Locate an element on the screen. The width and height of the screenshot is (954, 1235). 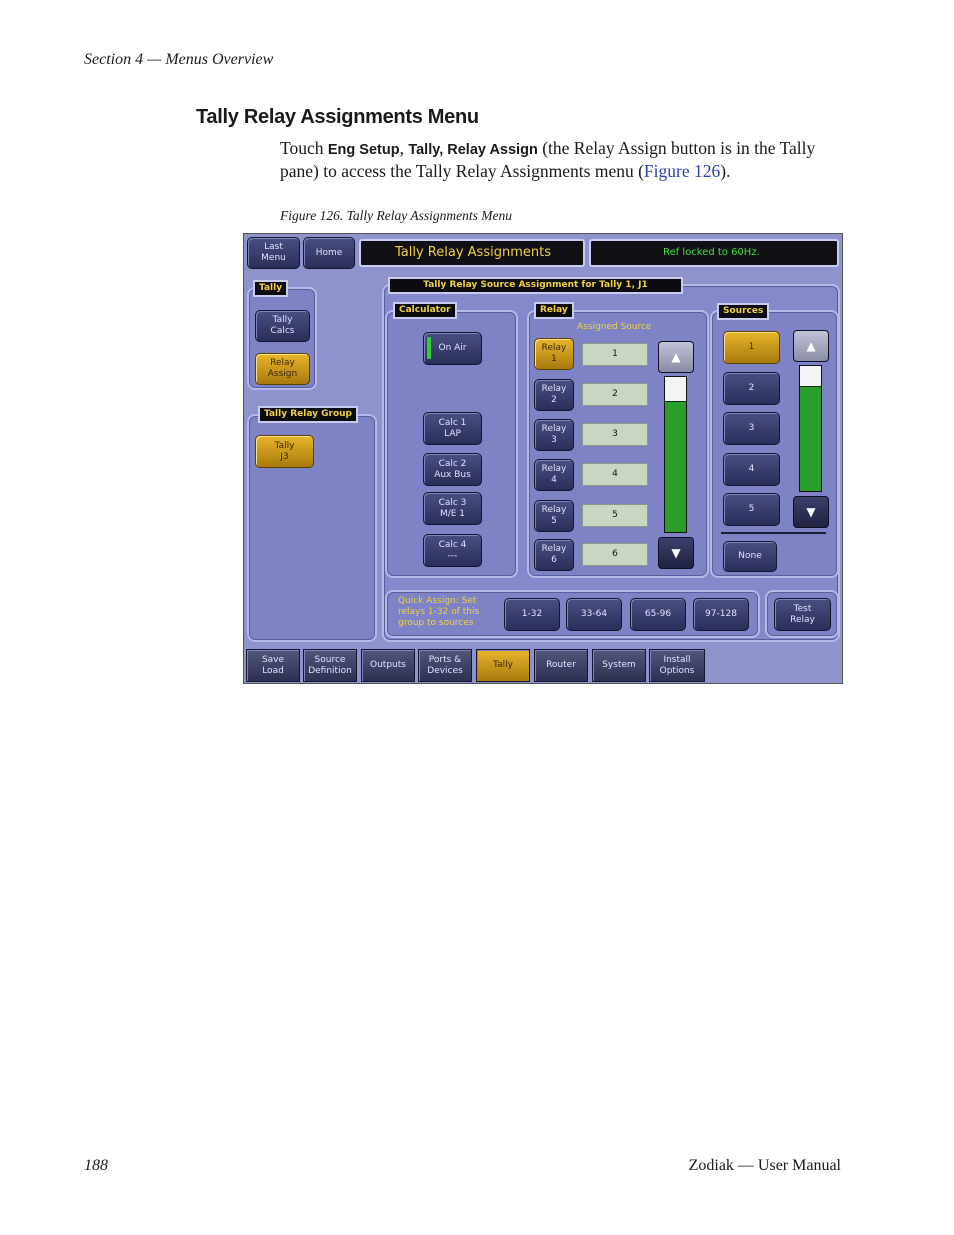
on-air-indicator is located at coordinates (429, 348).